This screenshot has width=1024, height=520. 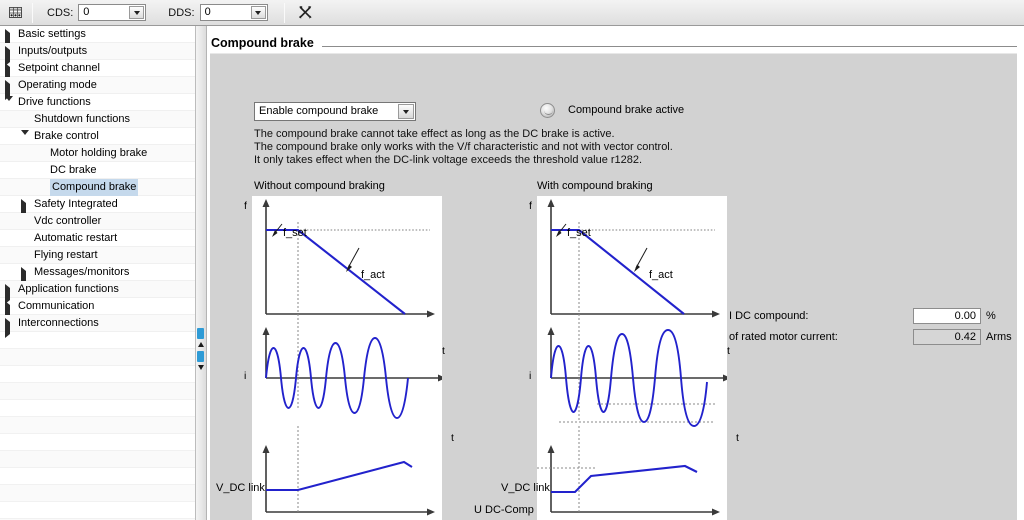 I want to click on sidebar-item-setpoint-channel: Setpoint channel, so click(x=97, y=71).